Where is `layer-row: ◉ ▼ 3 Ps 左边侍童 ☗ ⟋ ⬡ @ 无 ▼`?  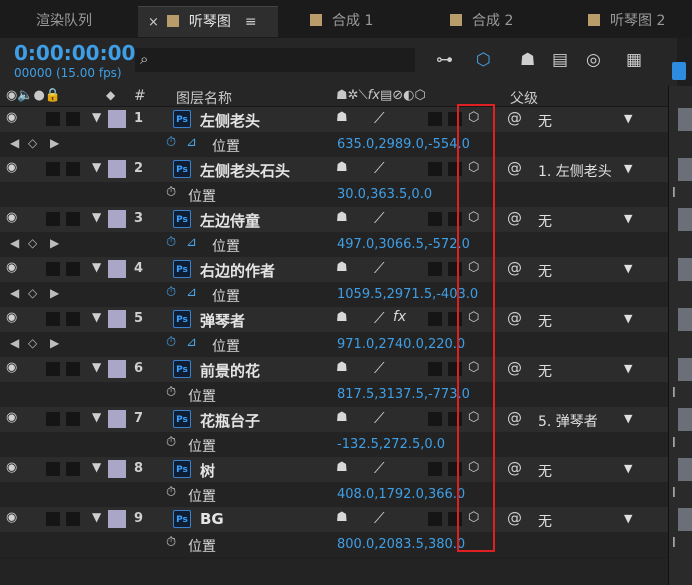
layer-row: ◉ ▼ 3 Ps 左边侍童 ☗ ⟋ ⬡ @ 无 ▼ is located at coordinates (334, 220).